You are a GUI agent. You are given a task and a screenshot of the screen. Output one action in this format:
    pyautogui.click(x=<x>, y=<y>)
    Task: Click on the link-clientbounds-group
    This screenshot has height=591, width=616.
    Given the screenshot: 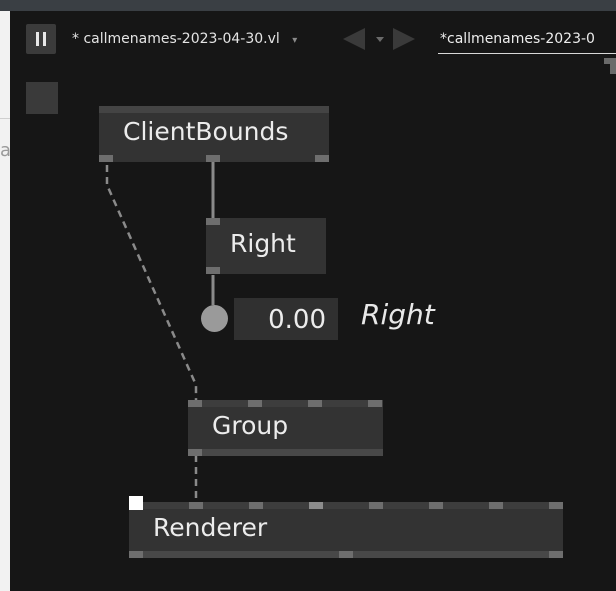 What is the action you would take?
    pyautogui.click(x=151, y=284)
    